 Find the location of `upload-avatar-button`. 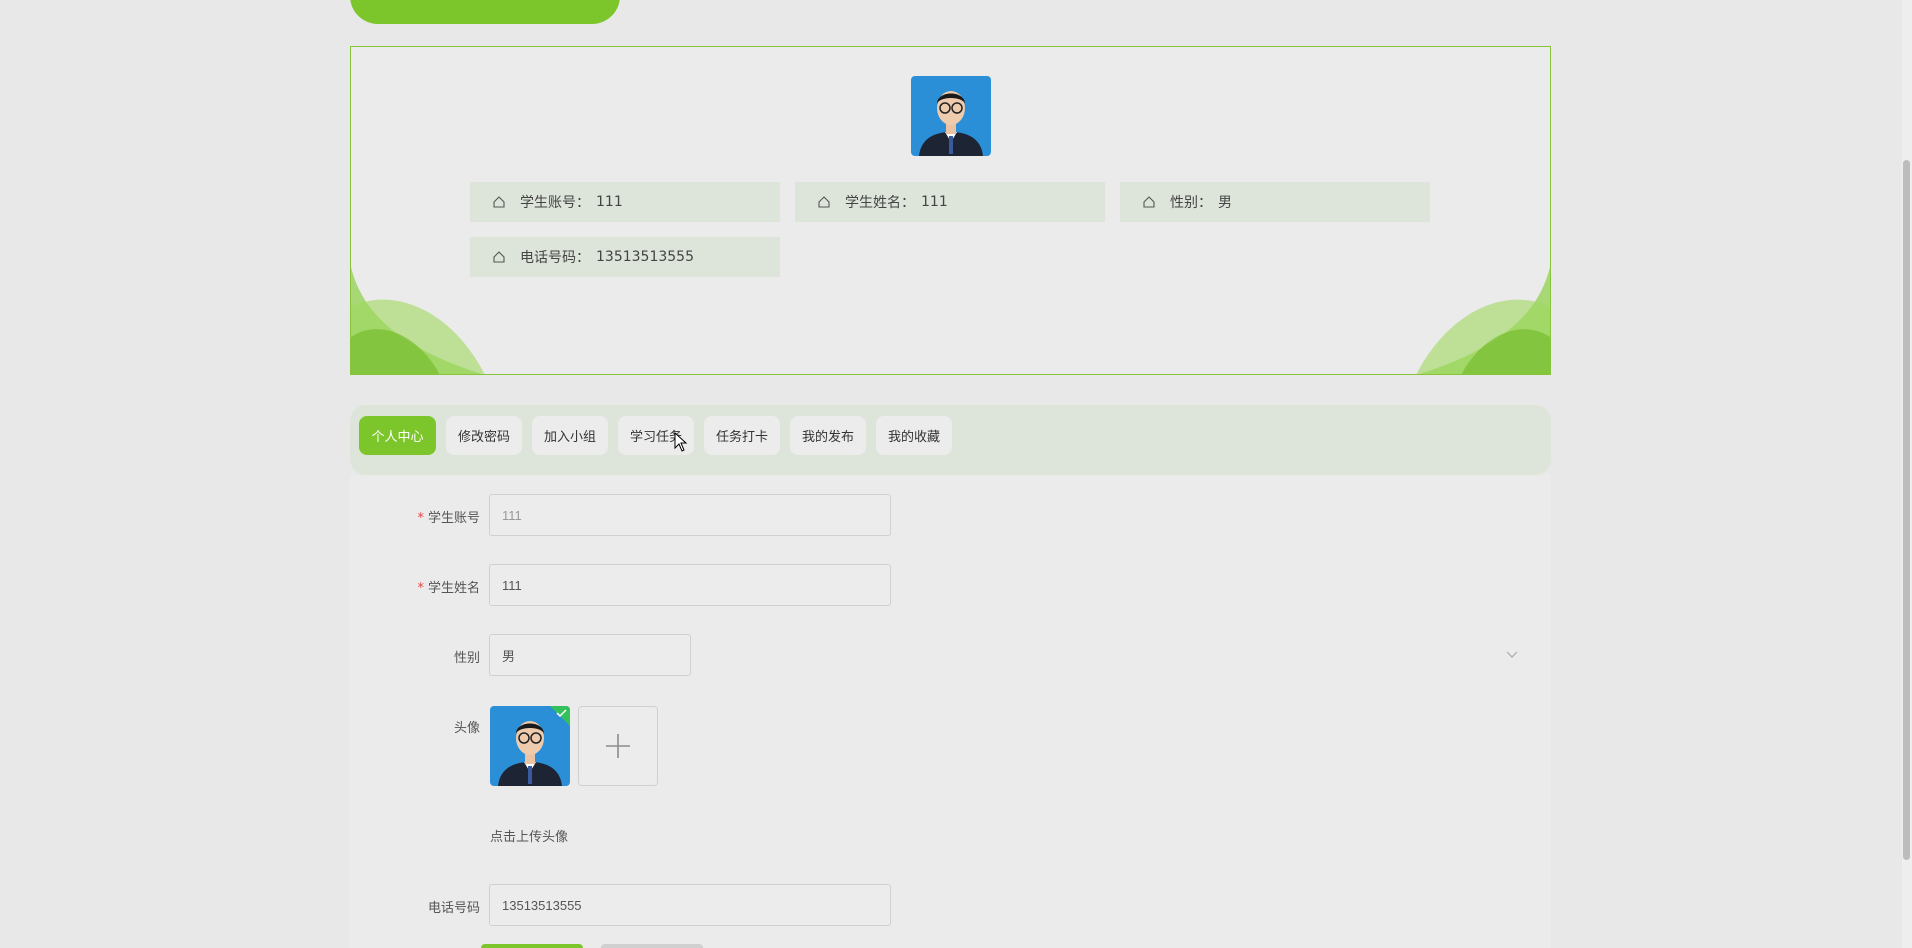

upload-avatar-button is located at coordinates (618, 746).